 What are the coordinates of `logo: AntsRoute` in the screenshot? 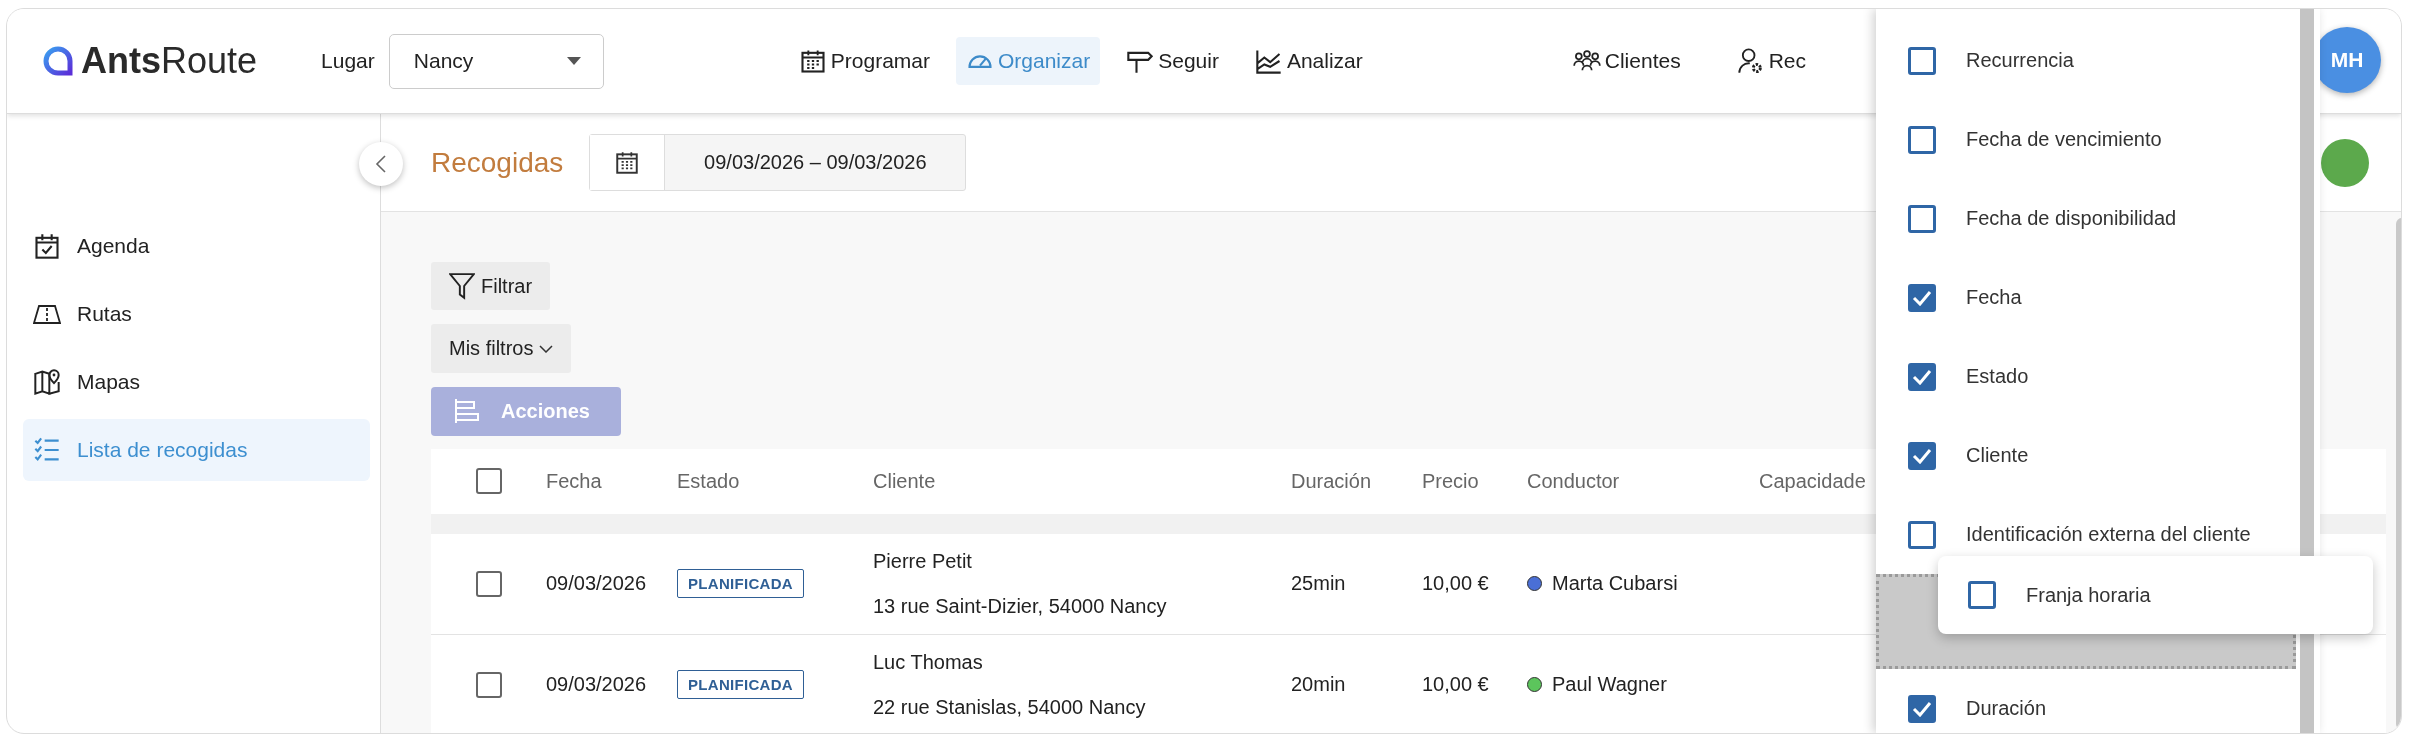 It's located at (150, 61).